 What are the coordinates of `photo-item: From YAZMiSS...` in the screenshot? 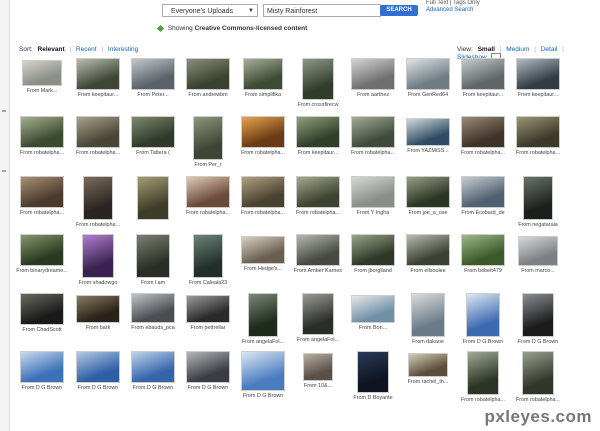 It's located at (428, 135).